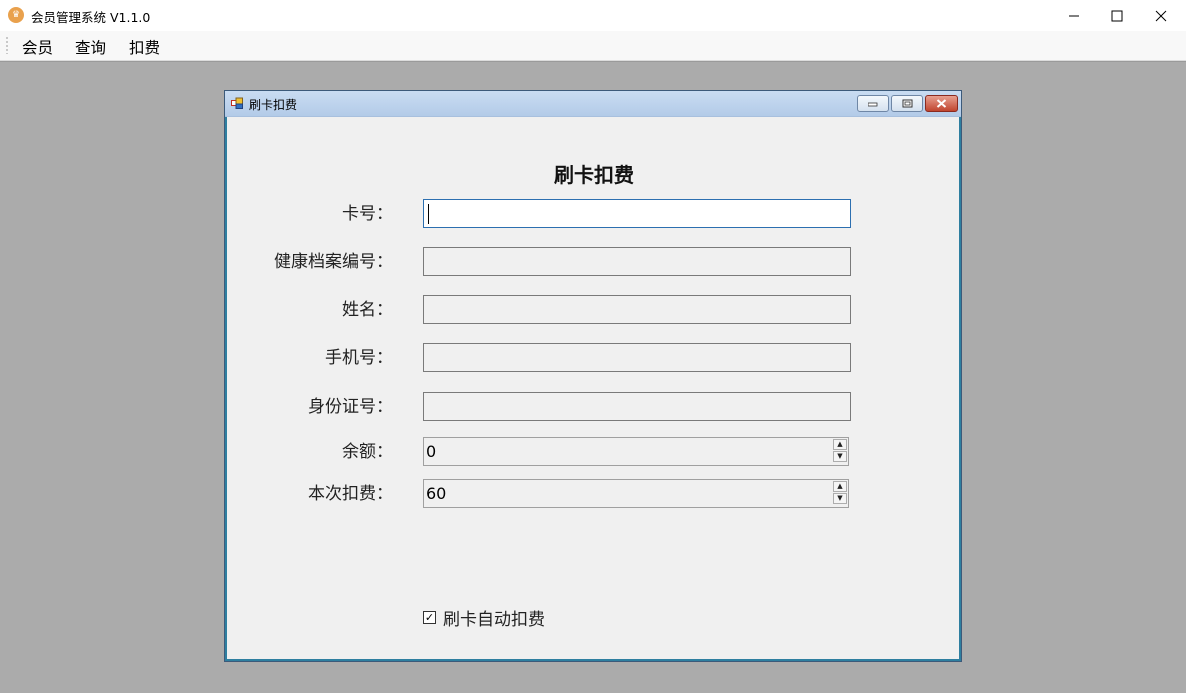 The width and height of the screenshot is (1186, 693). Describe the element at coordinates (367, 310) in the screenshot. I see `name-label: 姓名：` at that location.